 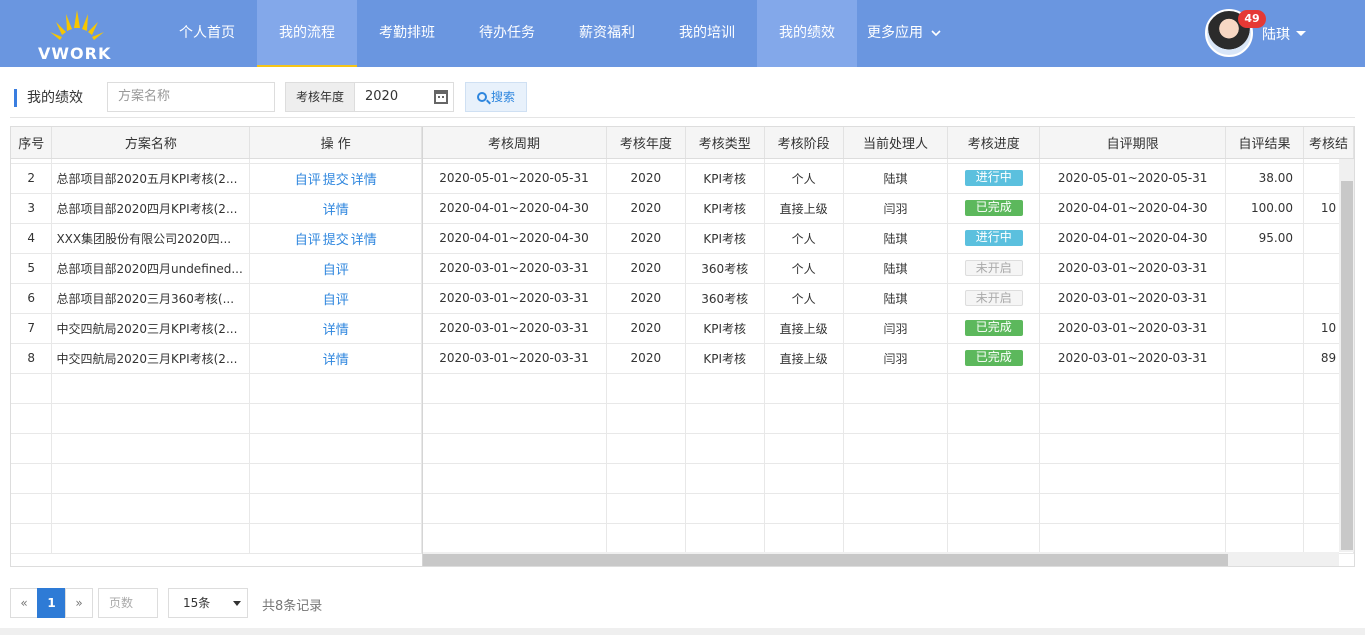 I want to click on row-number-cell: 3, so click(x=32, y=208).